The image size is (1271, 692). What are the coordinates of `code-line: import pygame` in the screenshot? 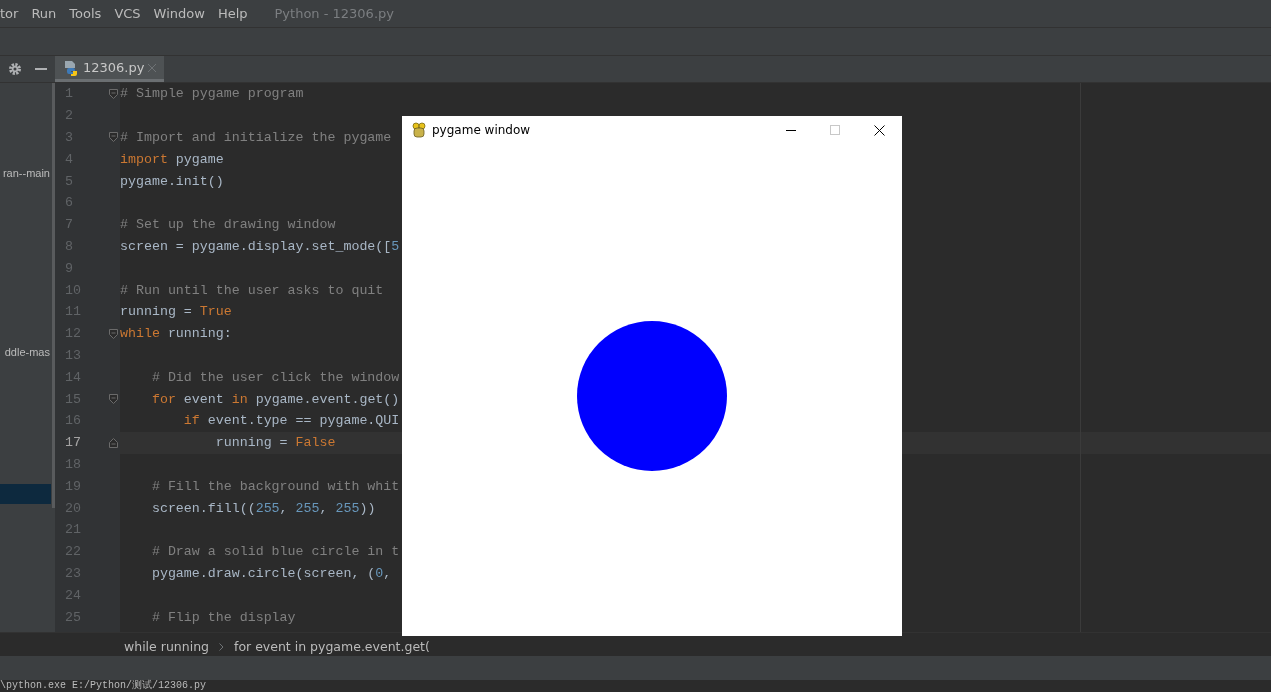 It's located at (172, 159).